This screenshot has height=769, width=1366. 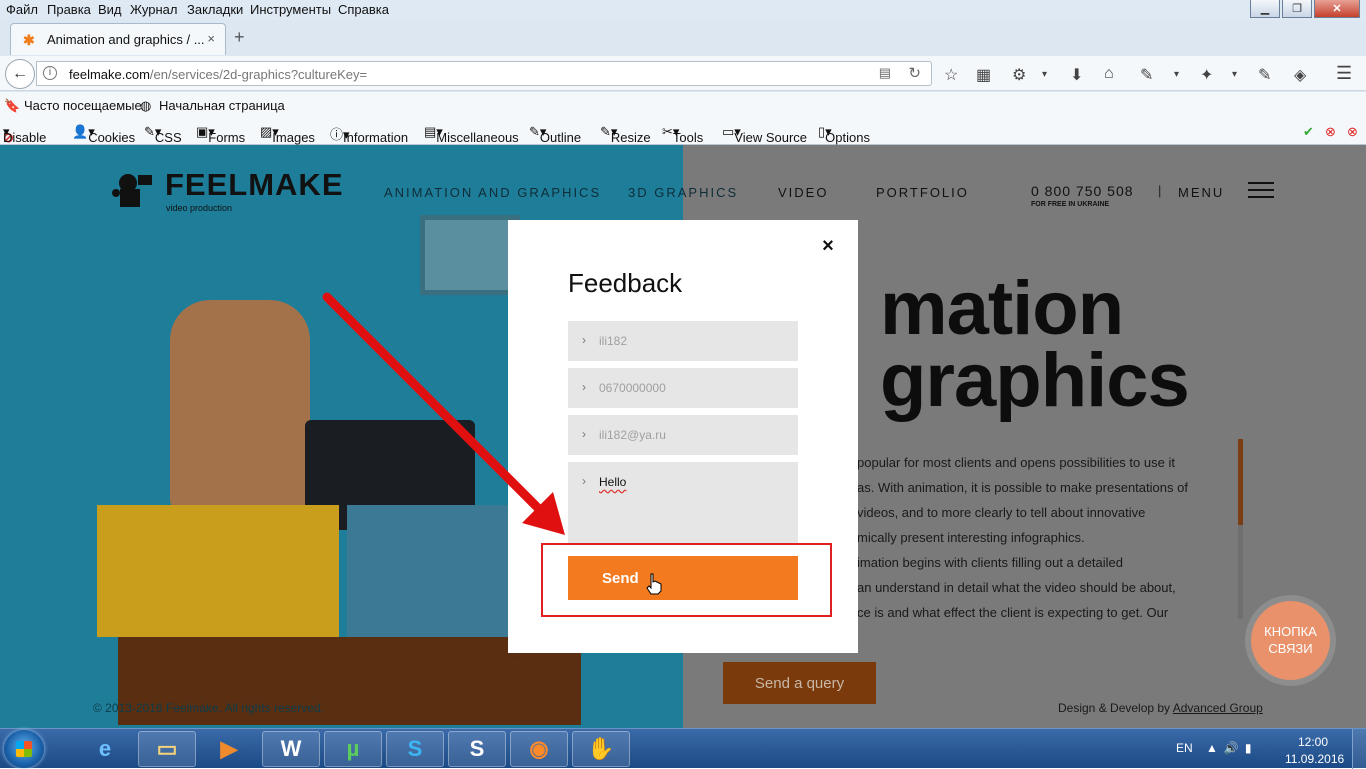 I want to click on settings-gear-icon: ⚙, so click(x=1019, y=75).